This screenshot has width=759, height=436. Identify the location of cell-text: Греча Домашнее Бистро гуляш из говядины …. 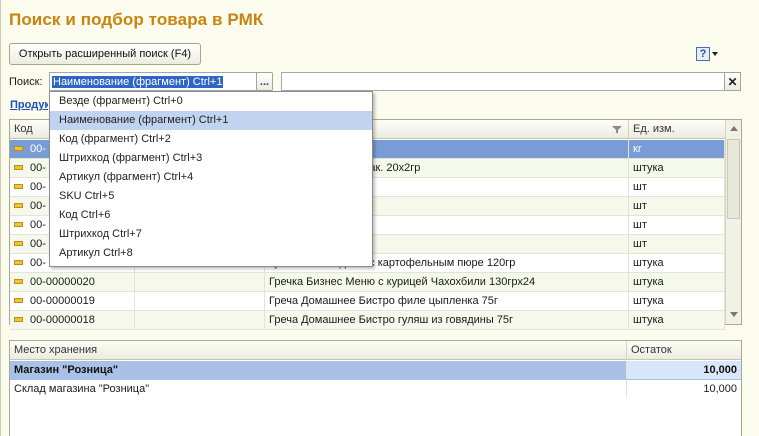
(391, 320).